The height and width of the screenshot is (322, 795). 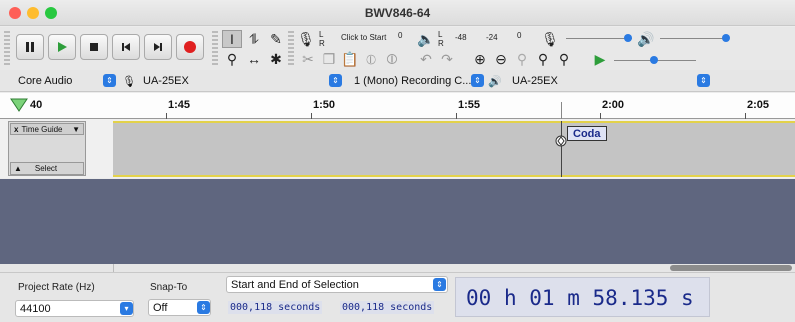 I want to click on zoom-in-icon: ⊕, so click(x=480, y=58).